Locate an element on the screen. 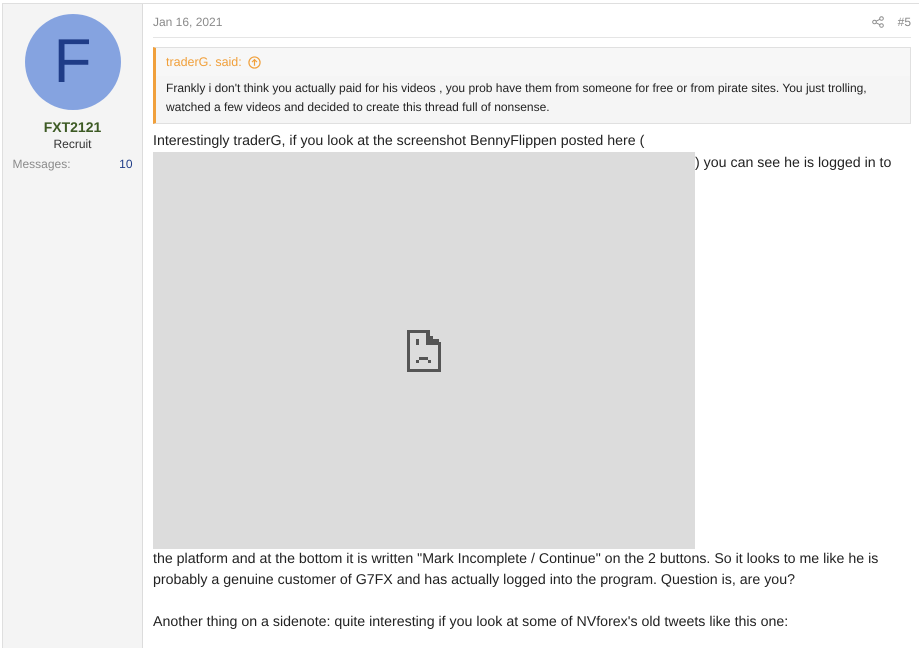 Image resolution: width=919 pixels, height=648 pixels. username-link: FXT2121 is located at coordinates (73, 127).